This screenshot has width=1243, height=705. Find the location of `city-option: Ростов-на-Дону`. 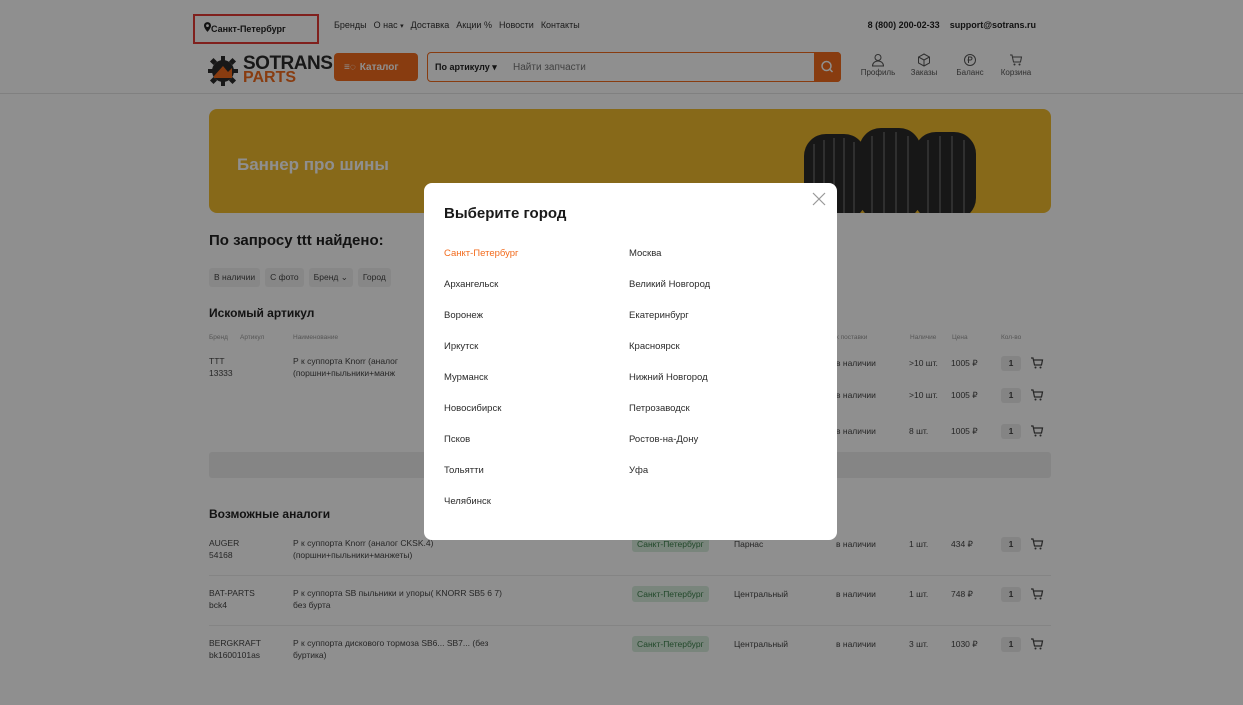

city-option: Ростов-на-Дону is located at coordinates (663, 439).